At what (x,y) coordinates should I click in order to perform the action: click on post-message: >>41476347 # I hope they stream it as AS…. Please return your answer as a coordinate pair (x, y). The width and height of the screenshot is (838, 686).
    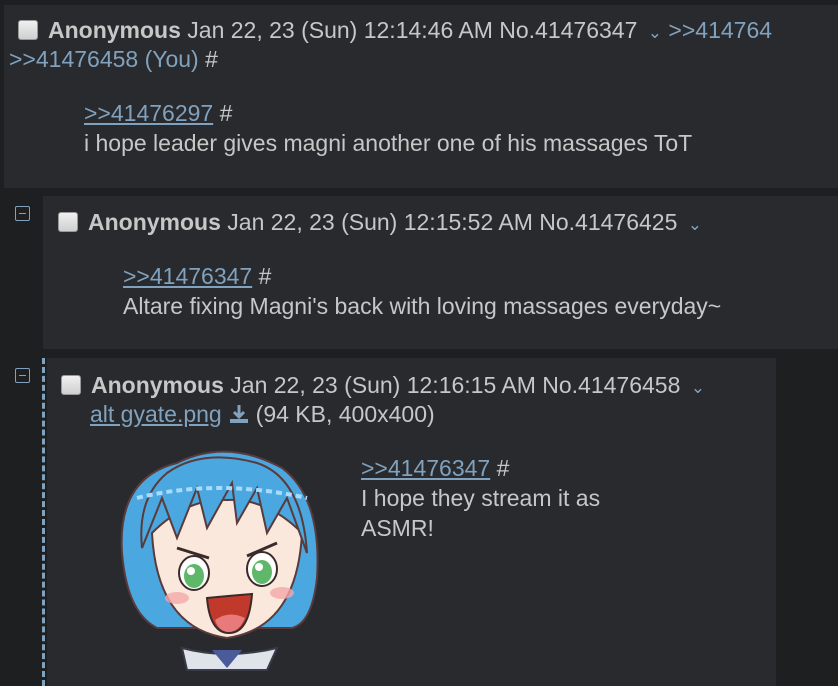
    Looking at the image, I should click on (480, 498).